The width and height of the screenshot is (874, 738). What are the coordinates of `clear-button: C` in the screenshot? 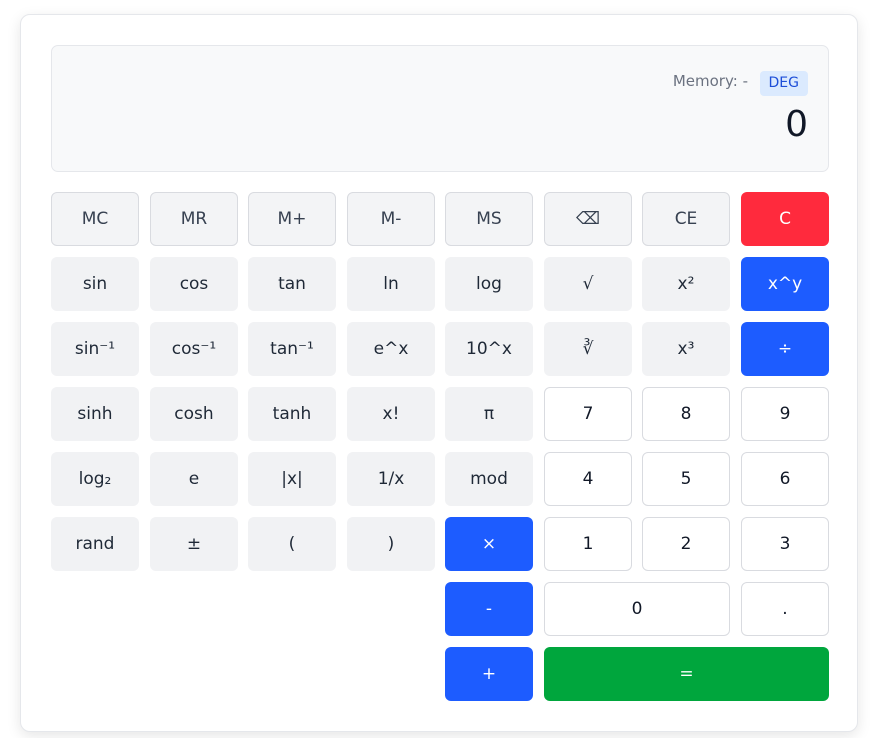 It's located at (785, 219).